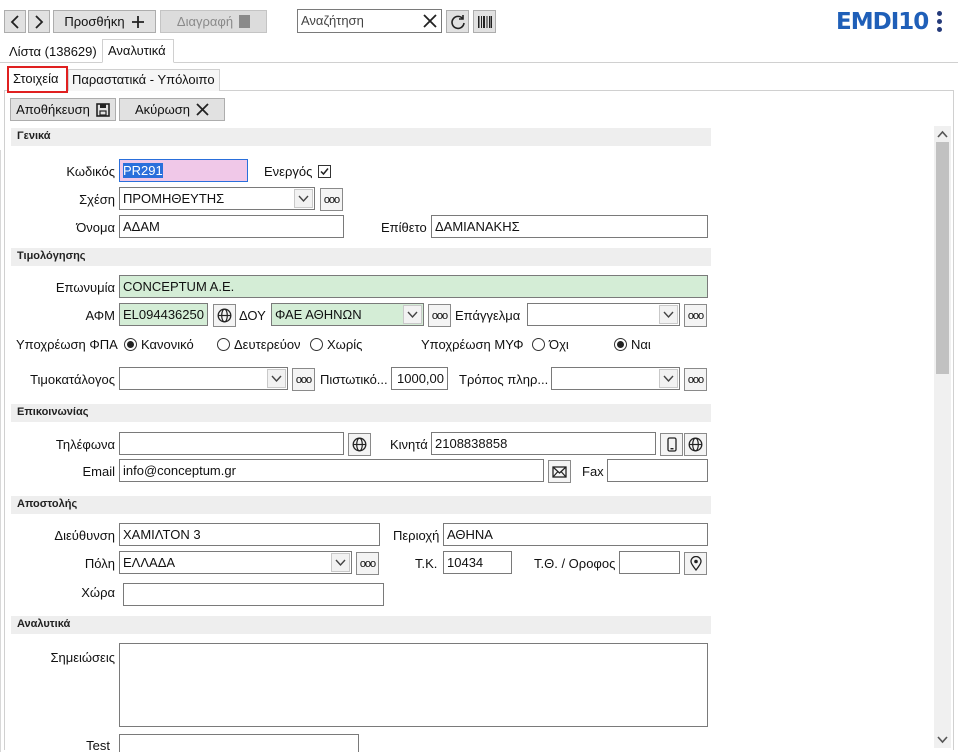 The height and width of the screenshot is (753, 958). I want to click on city-more-button: ooo, so click(367, 563).